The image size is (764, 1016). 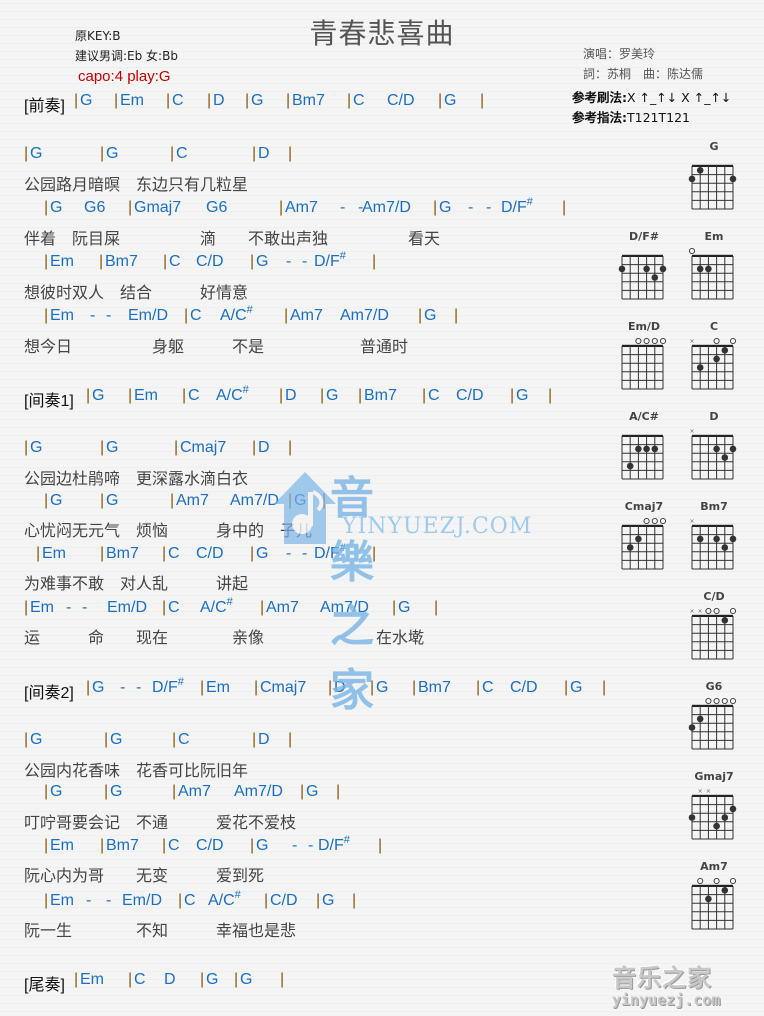 What do you see at coordinates (619, 54) in the screenshot?
I see `singer: 演唱：罗美玲` at bounding box center [619, 54].